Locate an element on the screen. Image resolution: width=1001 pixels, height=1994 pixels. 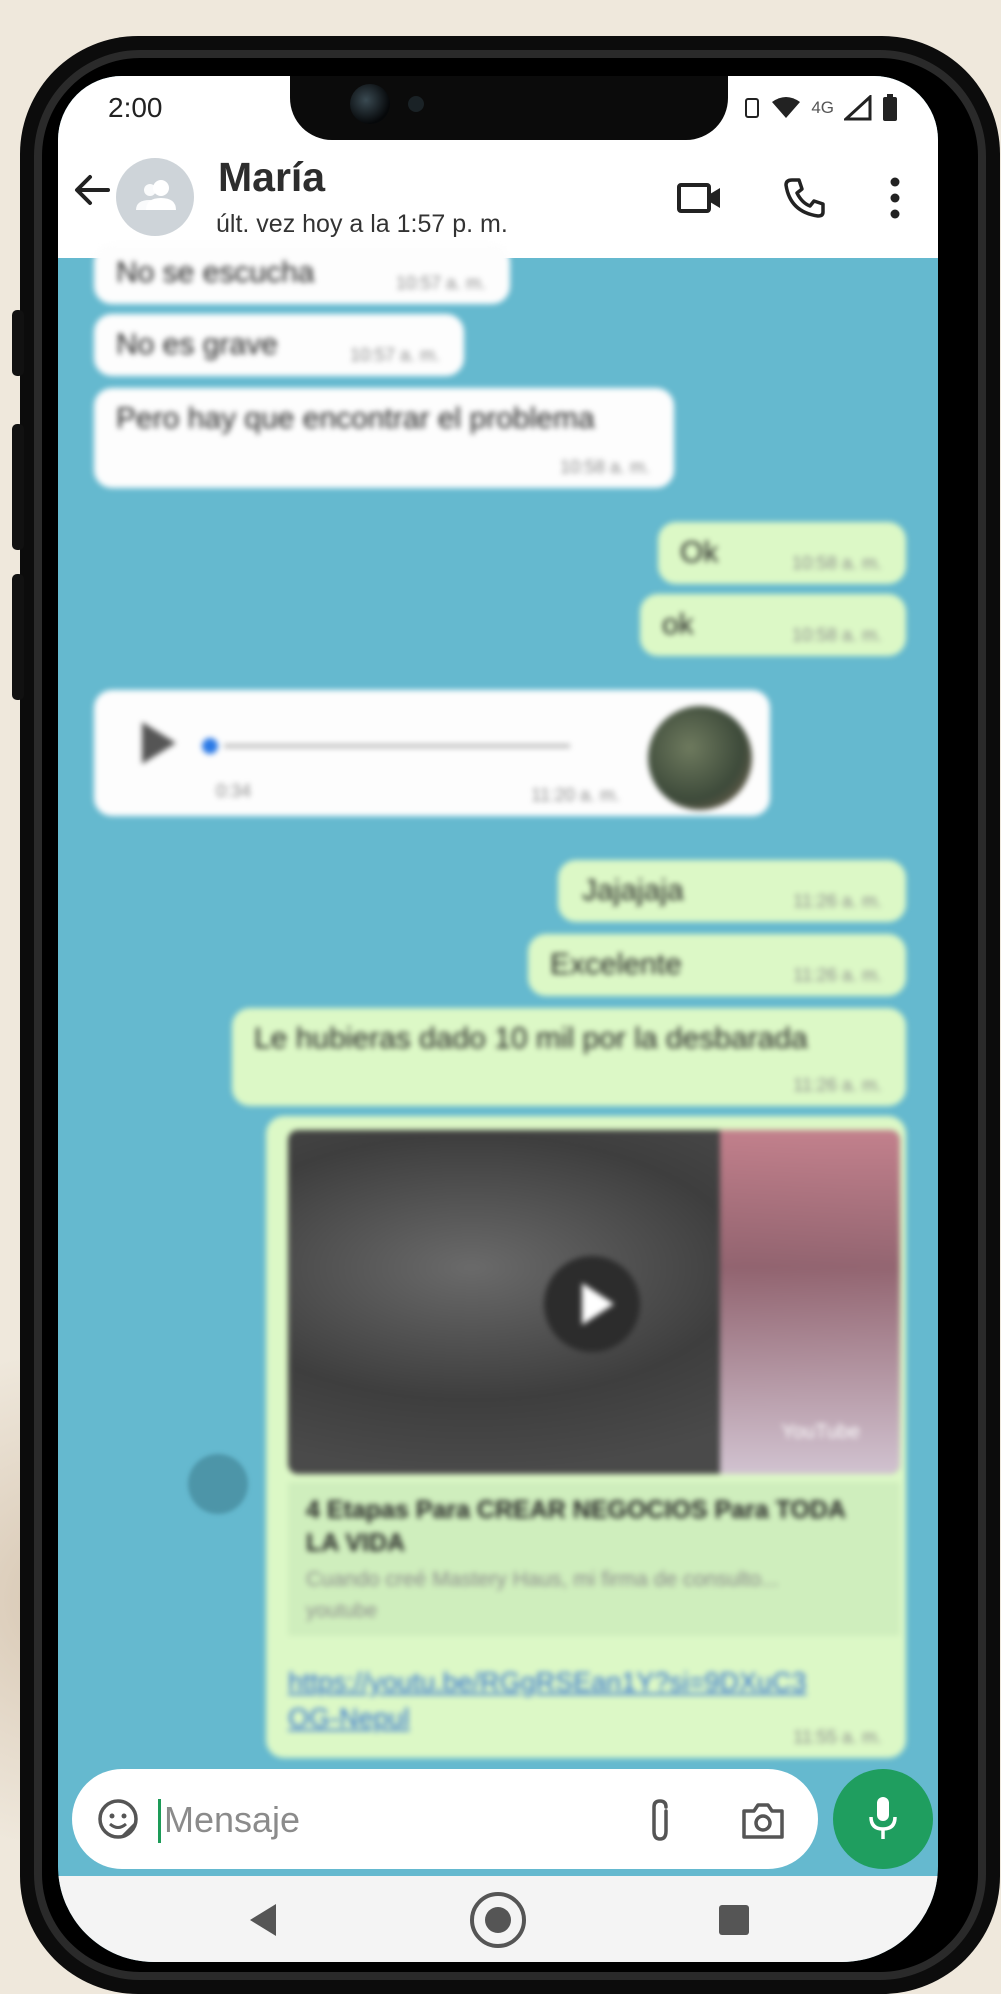
volume-down-button is located at coordinates (18, 637).